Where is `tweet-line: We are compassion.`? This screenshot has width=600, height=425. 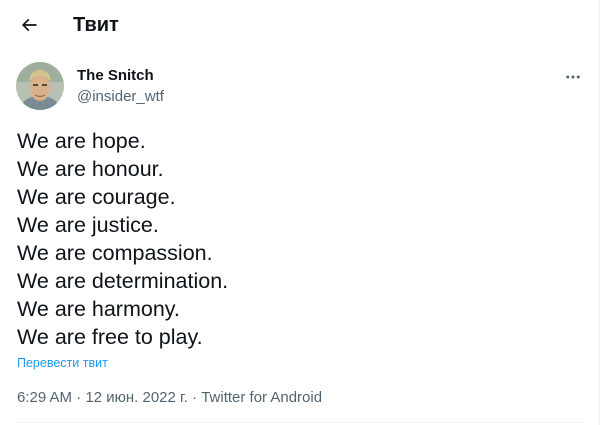 tweet-line: We are compassion. is located at coordinates (115, 253).